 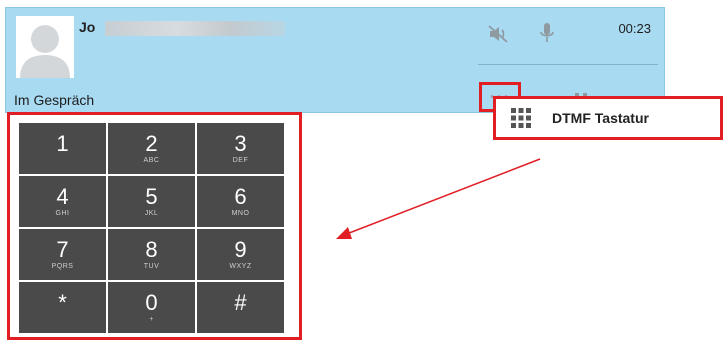 What do you see at coordinates (62, 196) in the screenshot?
I see `key-digit: 4` at bounding box center [62, 196].